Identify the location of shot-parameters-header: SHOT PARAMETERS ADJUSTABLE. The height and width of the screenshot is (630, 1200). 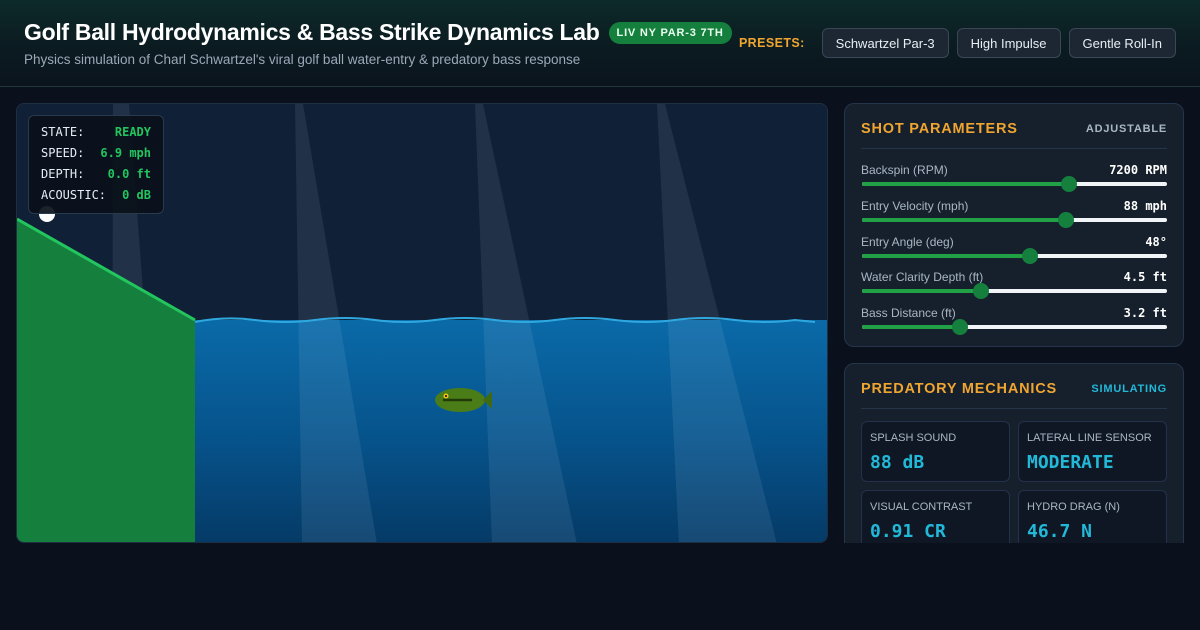
(1014, 126).